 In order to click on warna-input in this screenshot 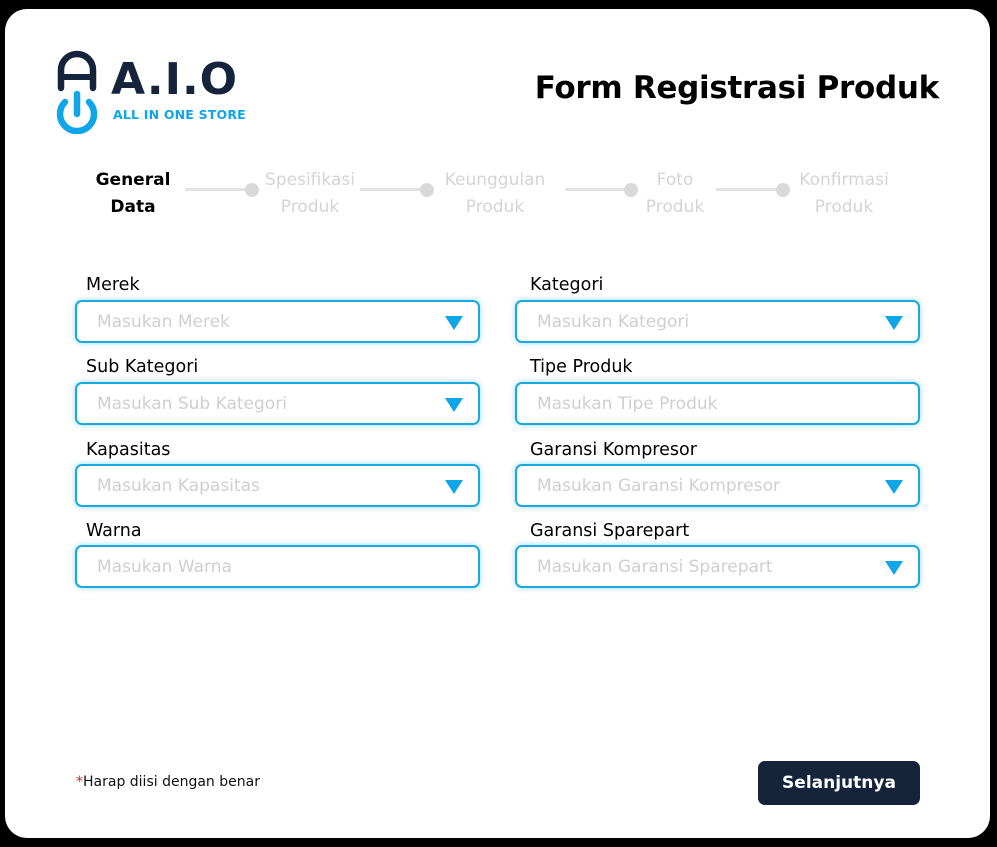, I will do `click(277, 566)`.